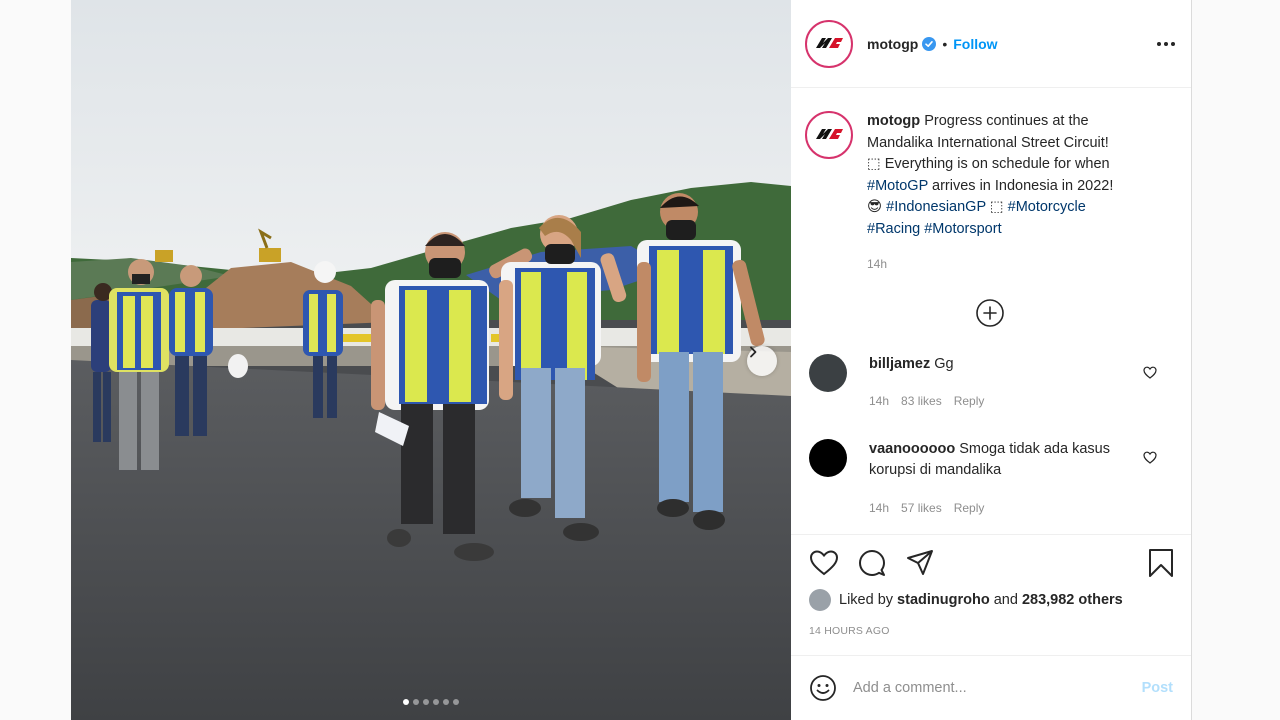 Image resolution: width=1280 pixels, height=720 pixels. I want to click on next-photo-button, so click(762, 361).